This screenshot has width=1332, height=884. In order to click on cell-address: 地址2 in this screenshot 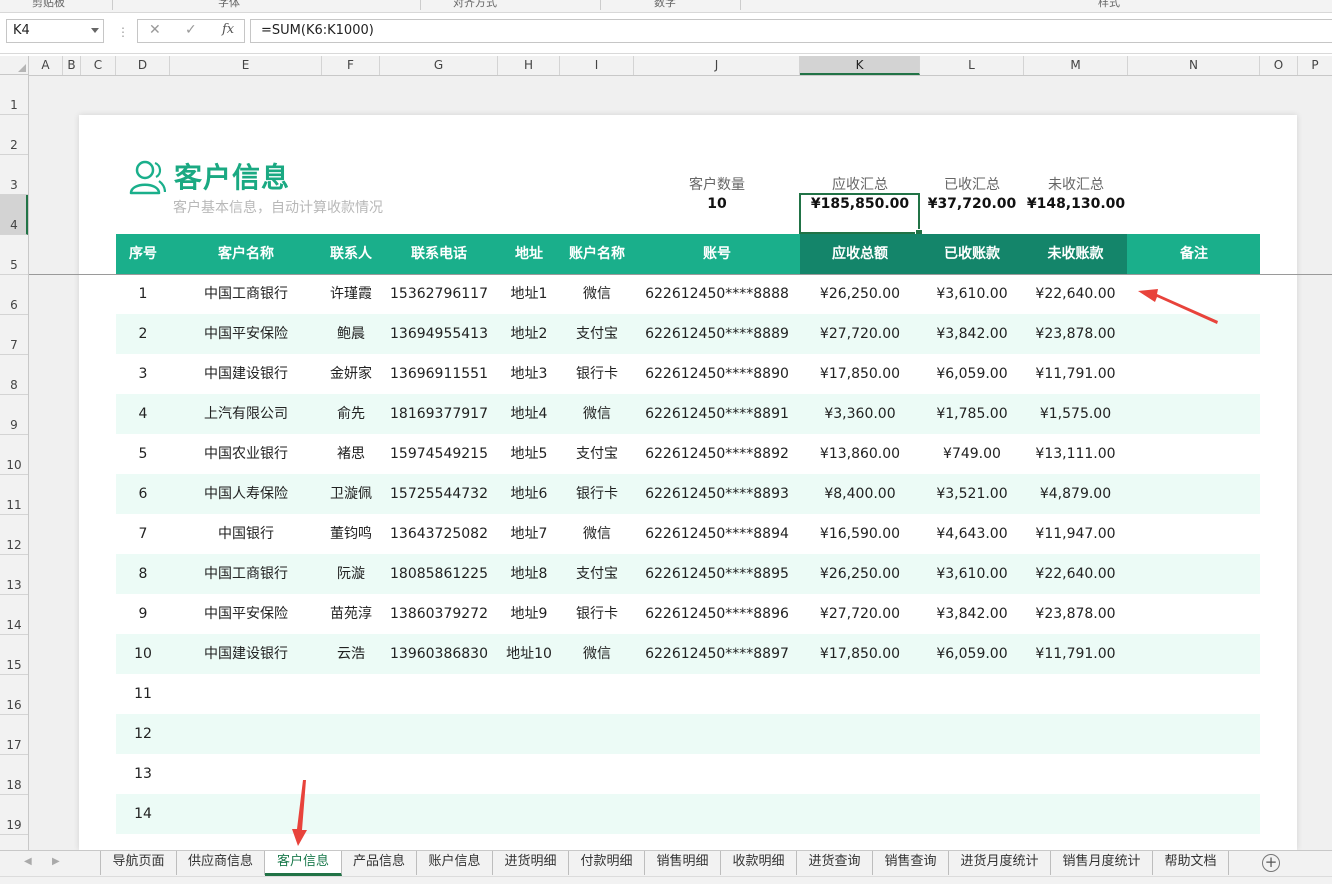, I will do `click(529, 334)`.